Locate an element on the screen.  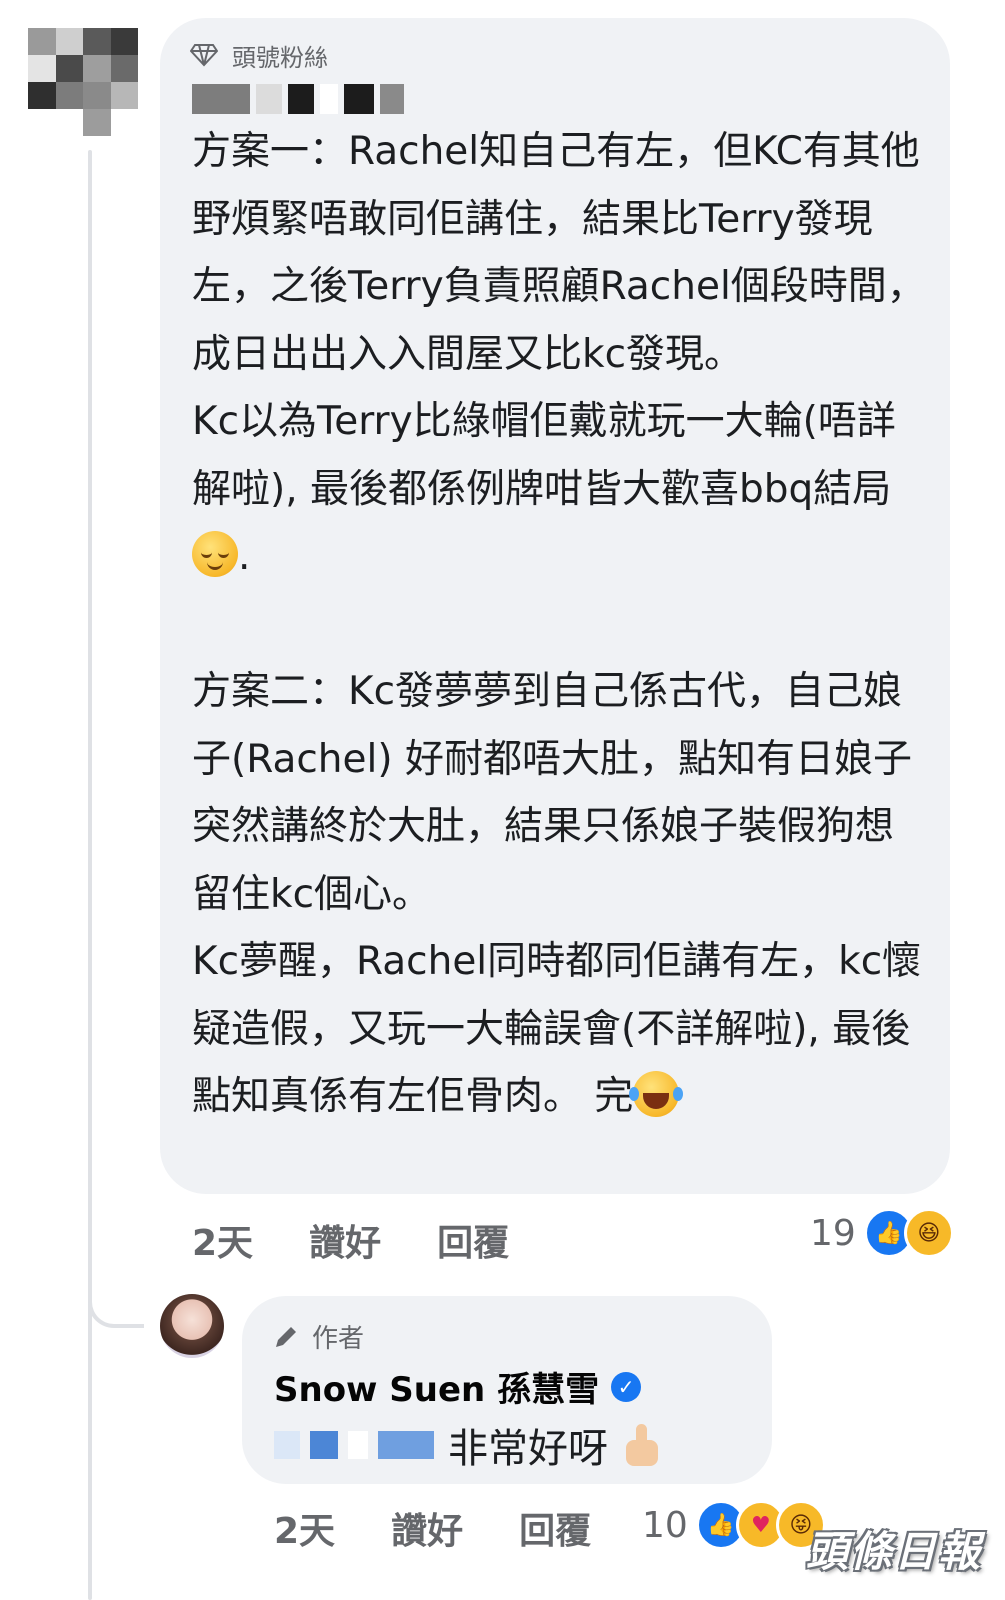
commenter-name-blurred is located at coordinates (298, 99).